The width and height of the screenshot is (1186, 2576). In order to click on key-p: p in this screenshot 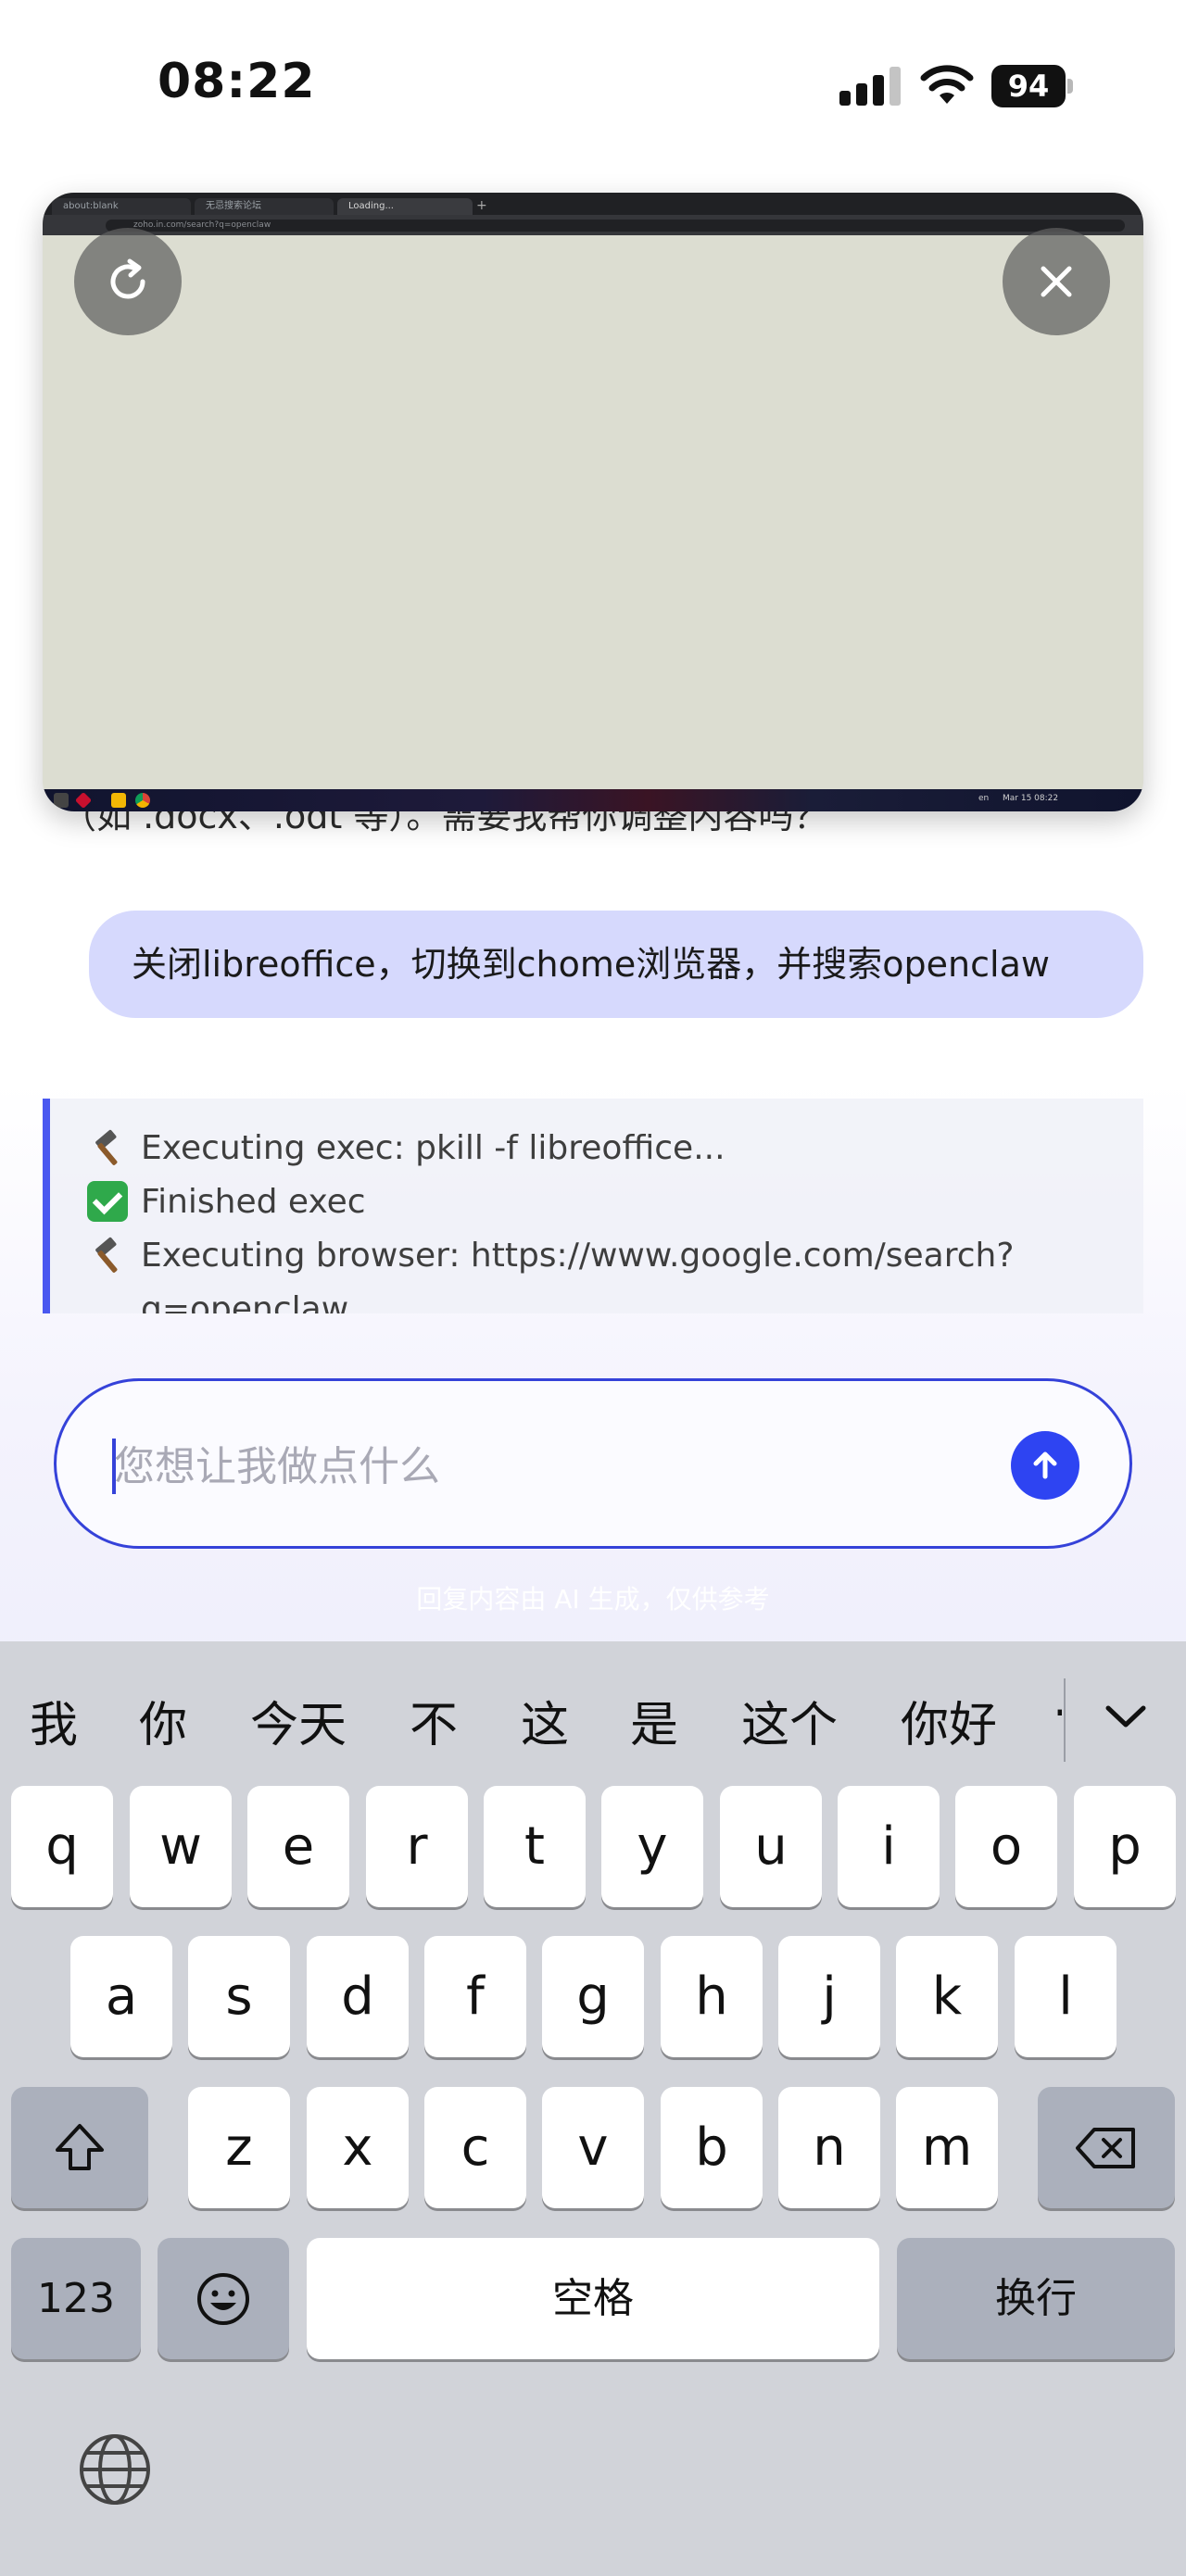, I will do `click(1125, 1846)`.